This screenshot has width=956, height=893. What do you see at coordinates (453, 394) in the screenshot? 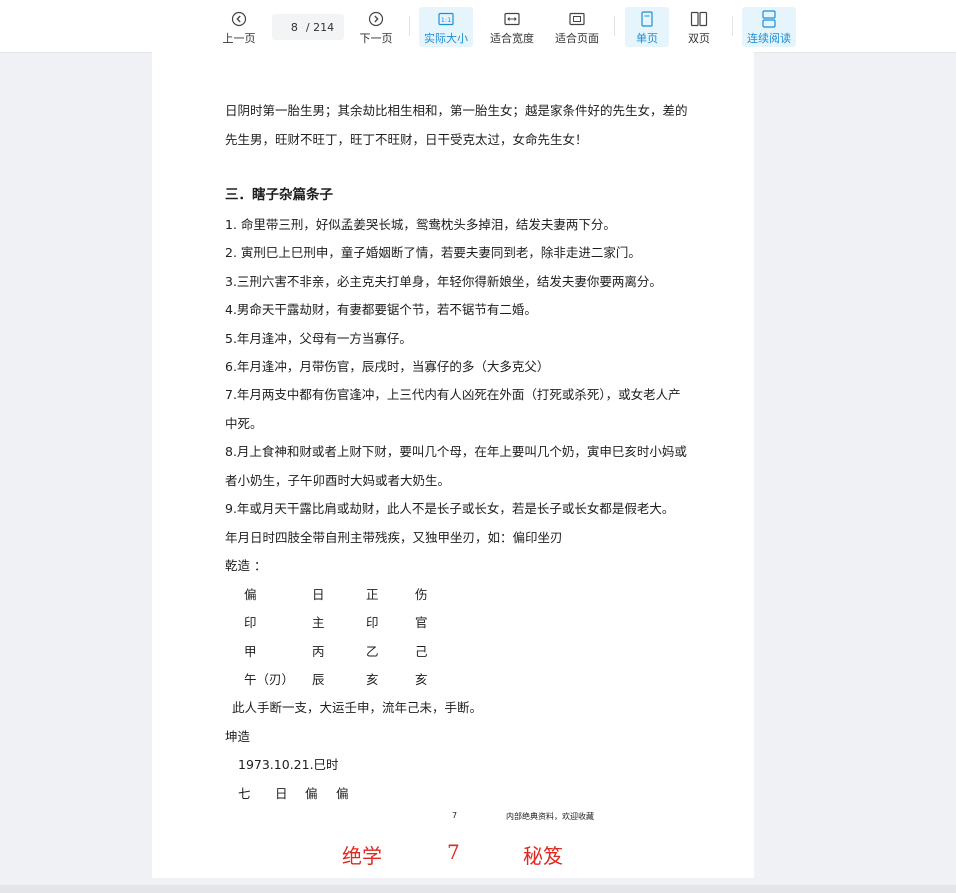
I see `text-line: 7.年月两支中都有伤官逢冲，上三代内有人凶死在外面（打死或杀死），或女老人产` at bounding box center [453, 394].